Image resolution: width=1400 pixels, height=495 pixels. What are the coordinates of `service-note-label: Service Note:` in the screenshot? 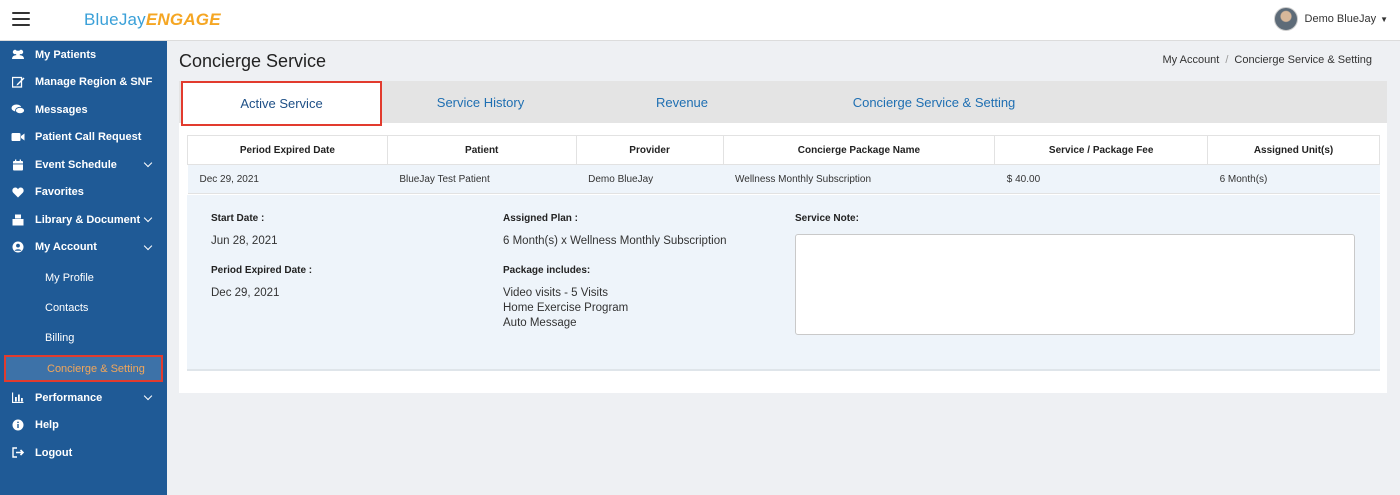 It's located at (827, 218).